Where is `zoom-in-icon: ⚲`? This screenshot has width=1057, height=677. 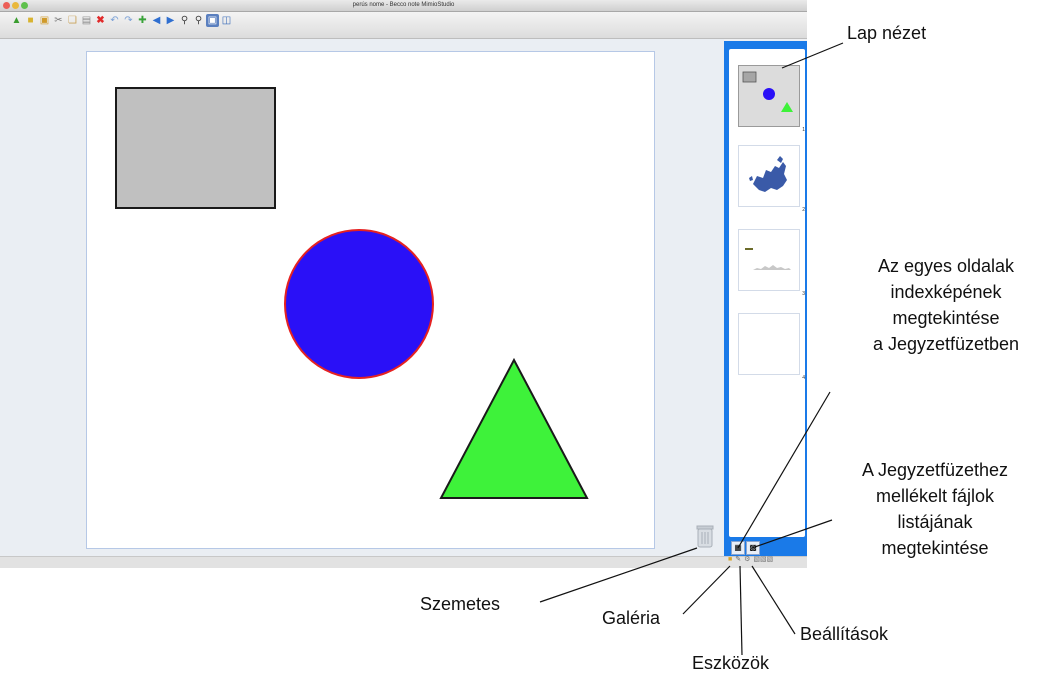 zoom-in-icon: ⚲ is located at coordinates (184, 20).